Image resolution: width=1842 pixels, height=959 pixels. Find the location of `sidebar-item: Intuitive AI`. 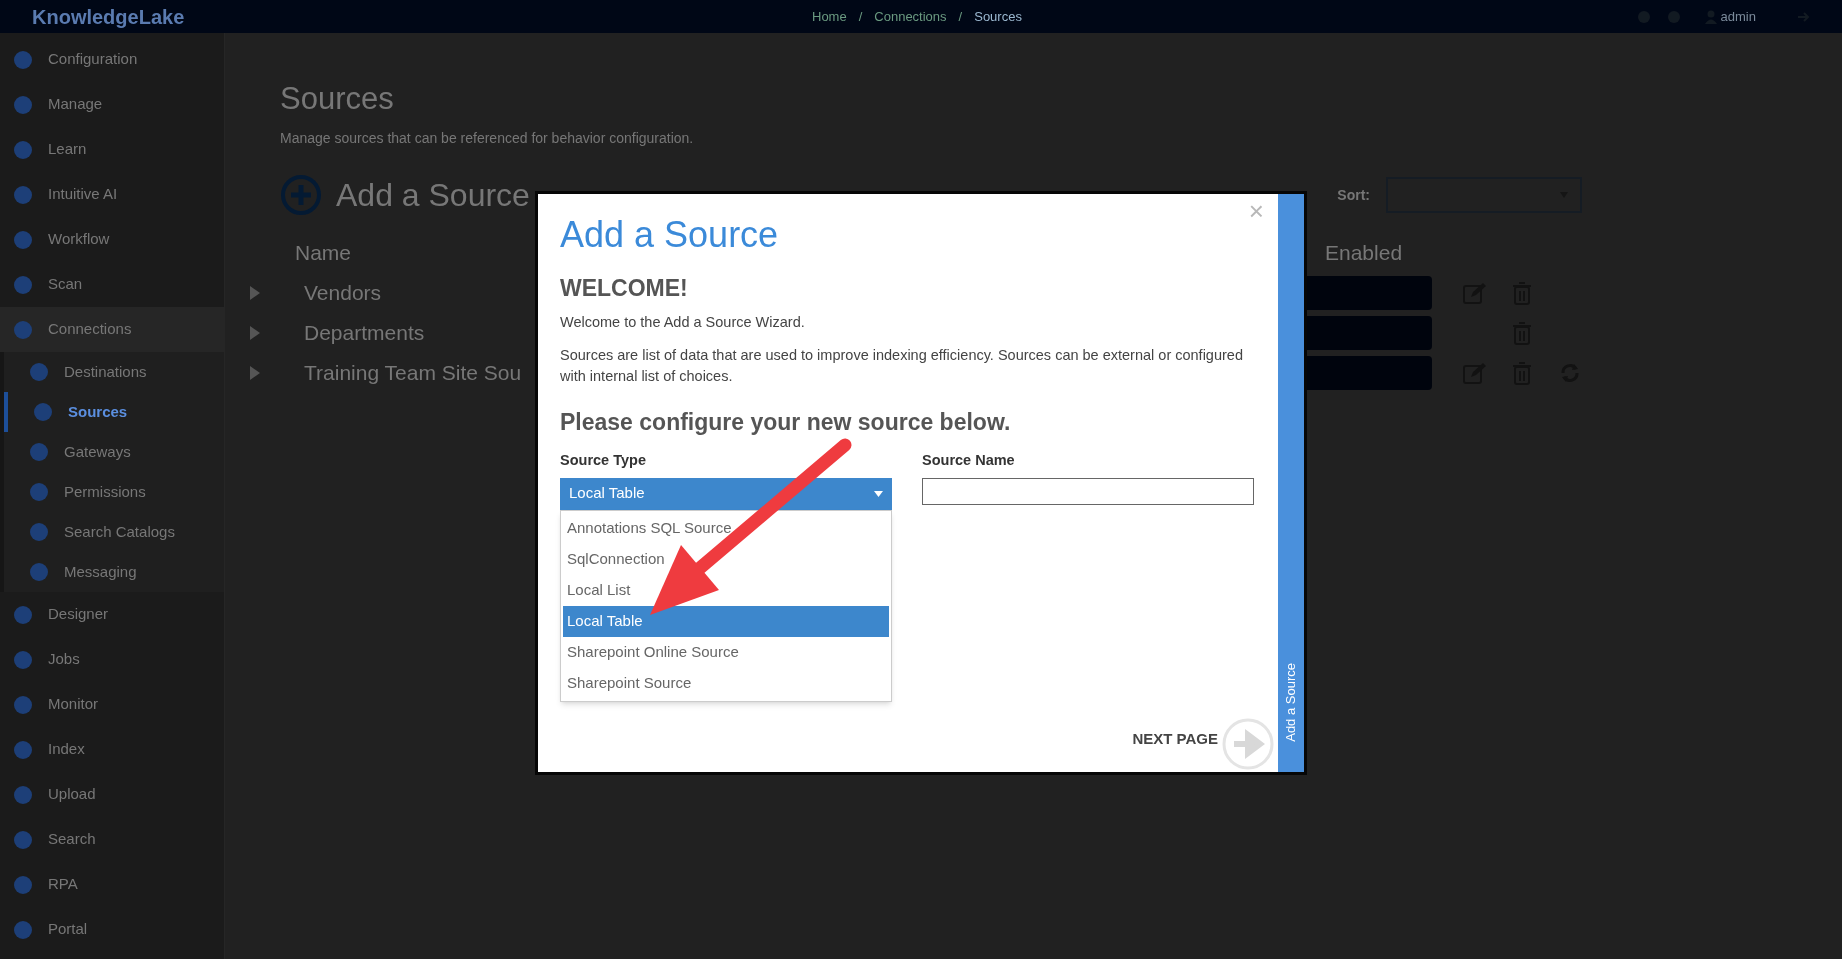

sidebar-item: Intuitive AI is located at coordinates (112, 194).